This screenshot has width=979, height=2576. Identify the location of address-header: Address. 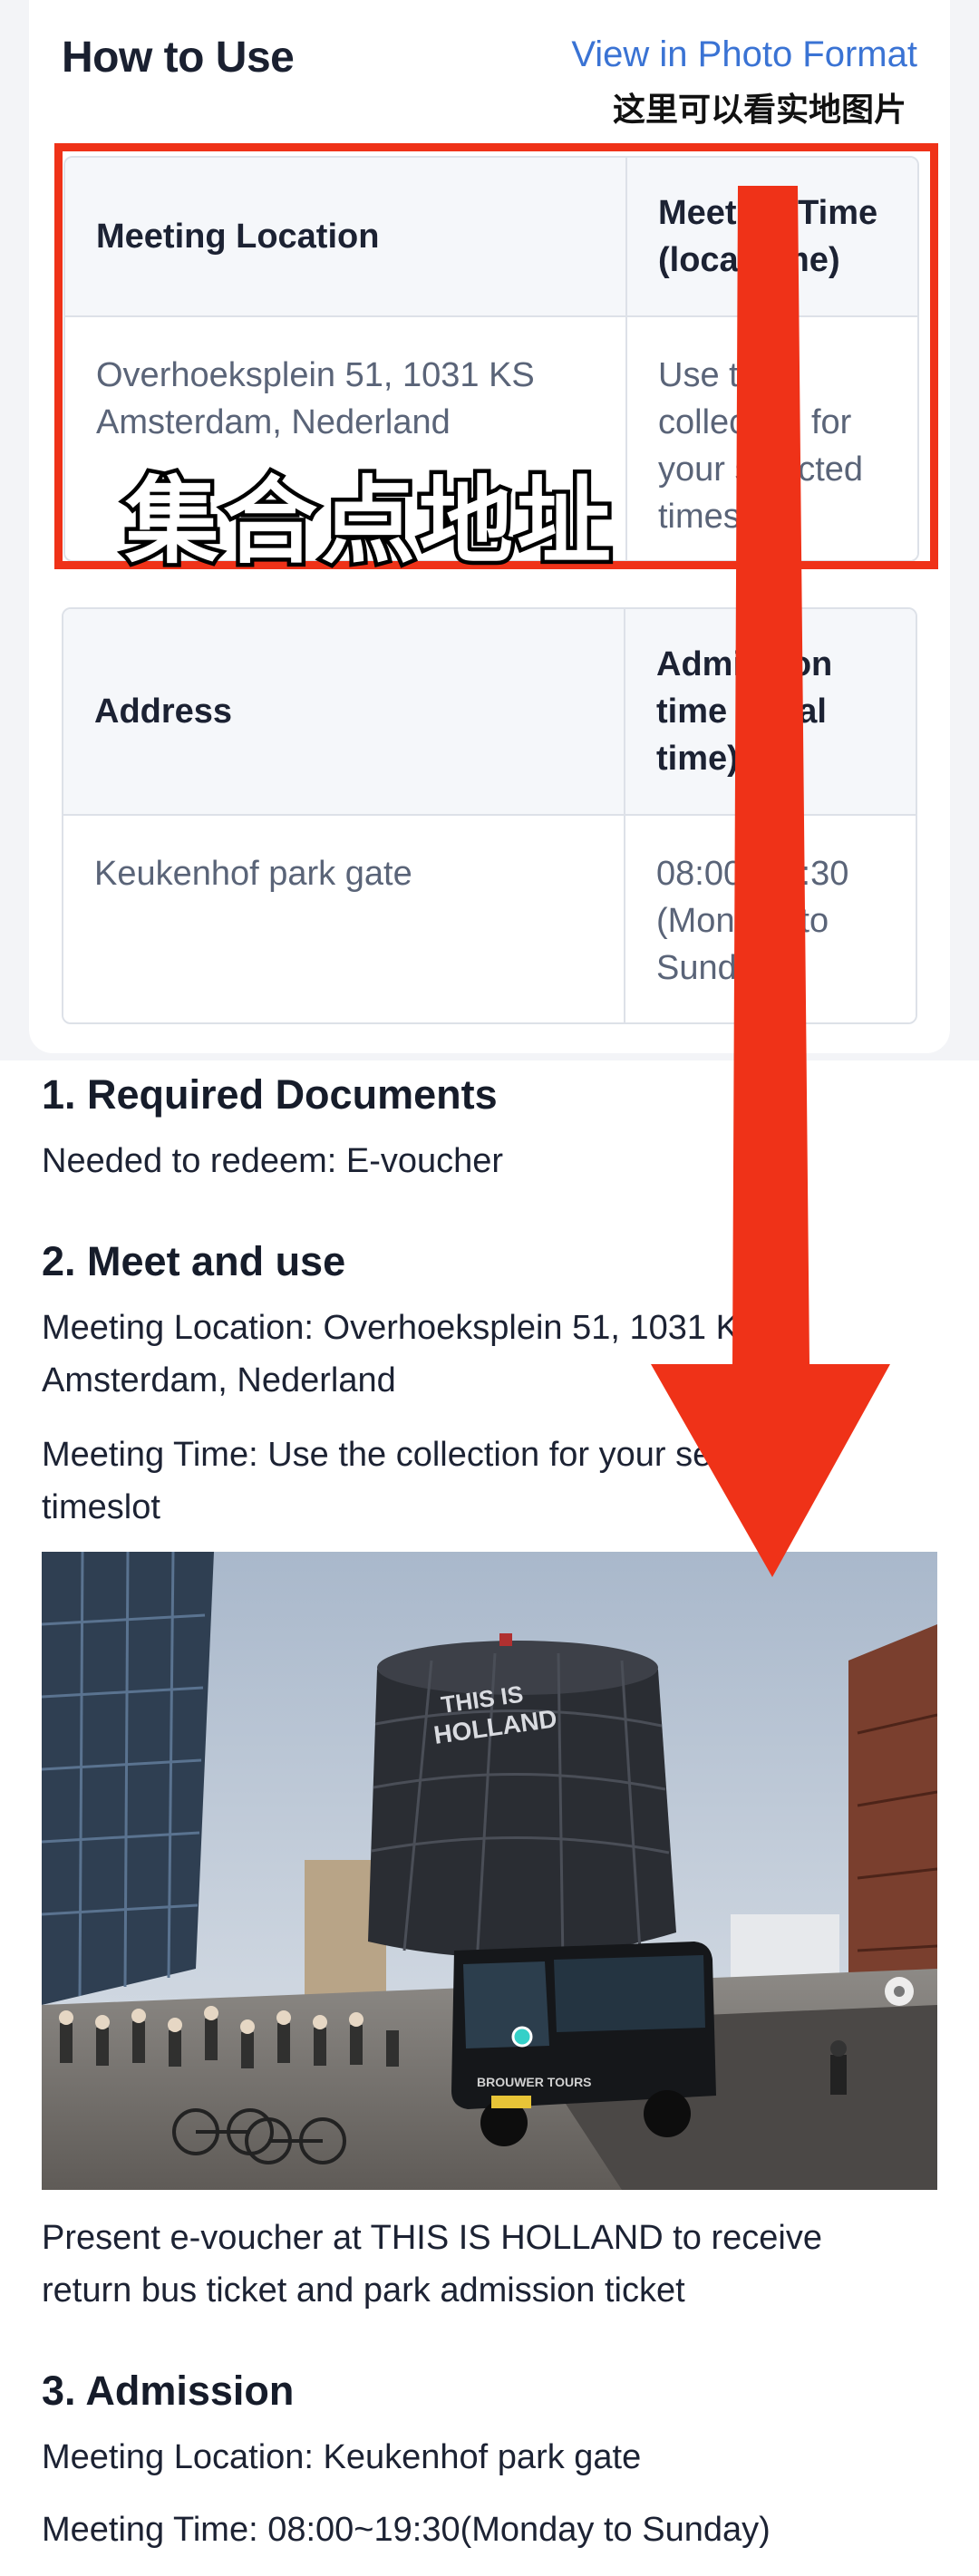
(344, 712).